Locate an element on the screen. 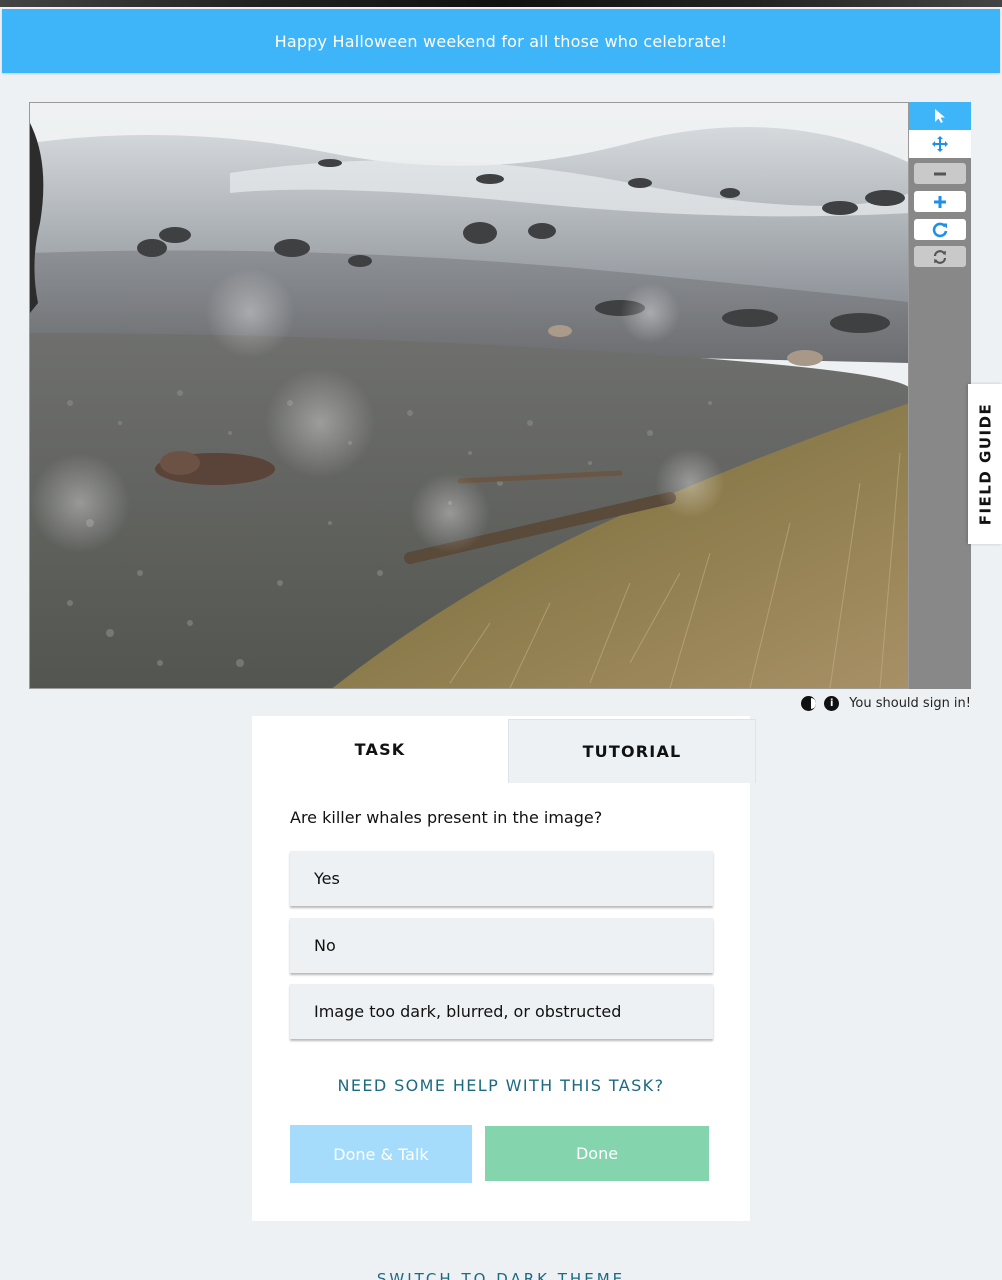 Image resolution: width=1002 pixels, height=1280 pixels. rotate-icon is located at coordinates (940, 229).